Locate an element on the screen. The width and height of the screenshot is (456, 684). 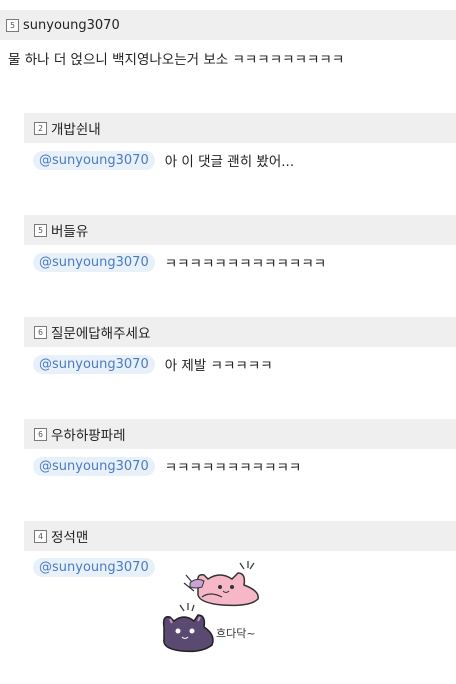
reply-username: 개밥쉰내 is located at coordinates (76, 128).